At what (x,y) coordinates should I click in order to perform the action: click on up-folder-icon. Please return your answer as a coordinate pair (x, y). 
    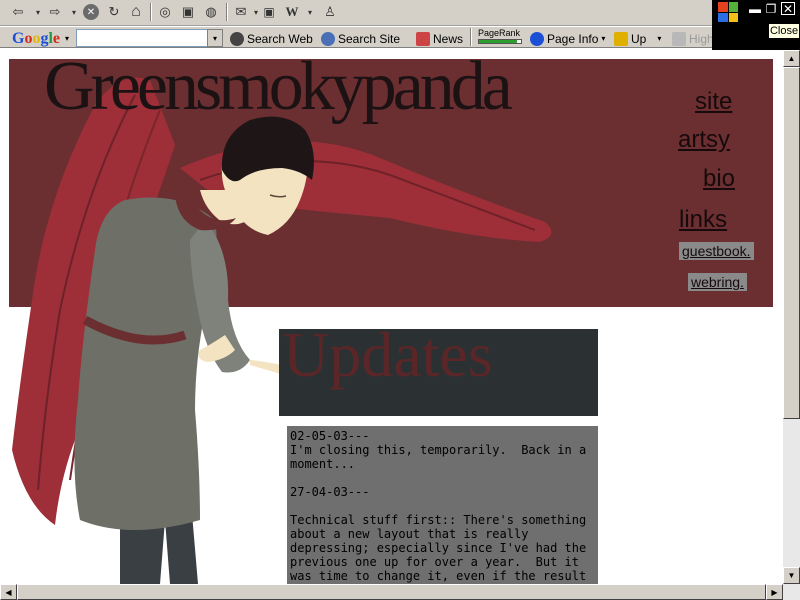
    Looking at the image, I should click on (621, 38).